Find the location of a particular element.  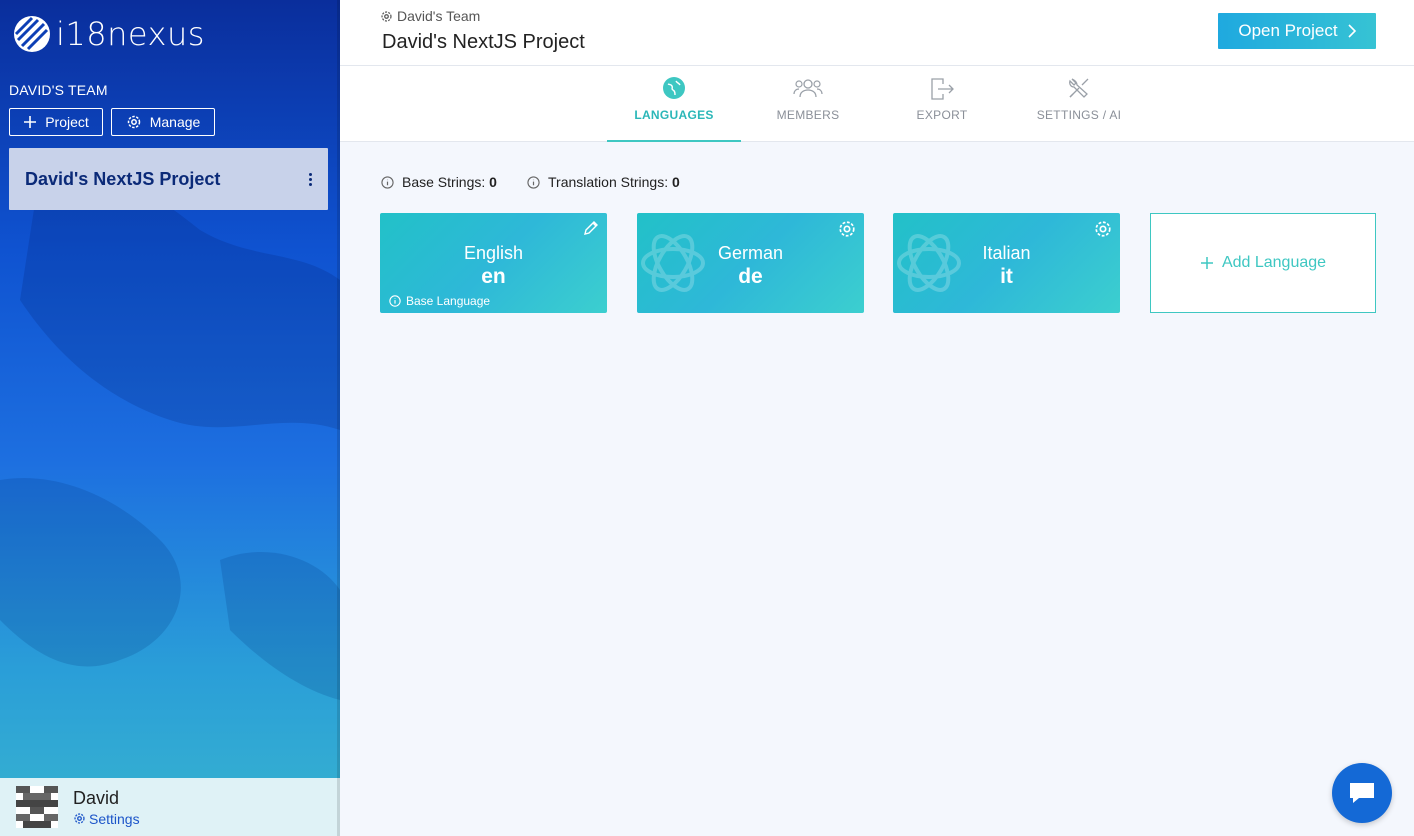

language-card-italian: Italian it is located at coordinates (1006, 263).